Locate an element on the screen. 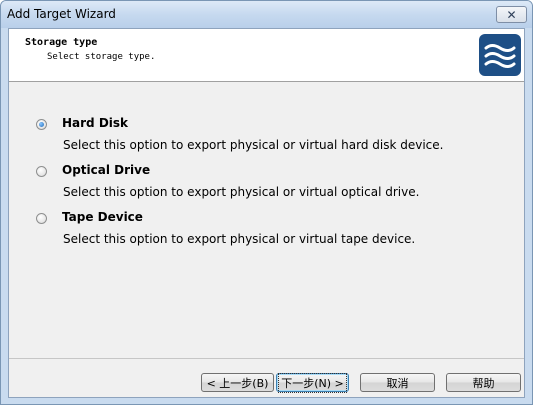  close-button: ✕ is located at coordinates (511, 14).